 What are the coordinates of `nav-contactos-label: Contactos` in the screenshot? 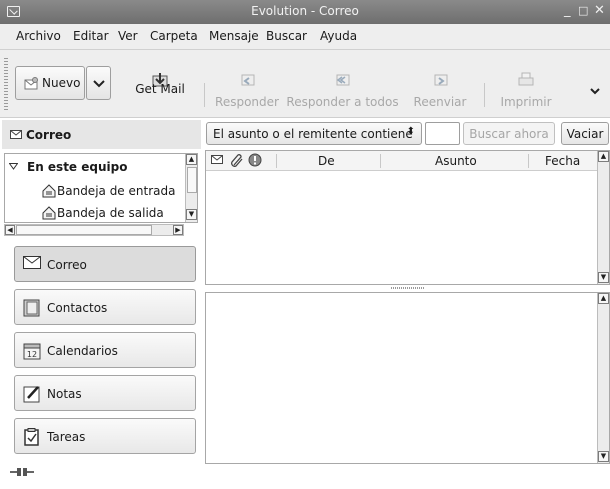 It's located at (77, 308).